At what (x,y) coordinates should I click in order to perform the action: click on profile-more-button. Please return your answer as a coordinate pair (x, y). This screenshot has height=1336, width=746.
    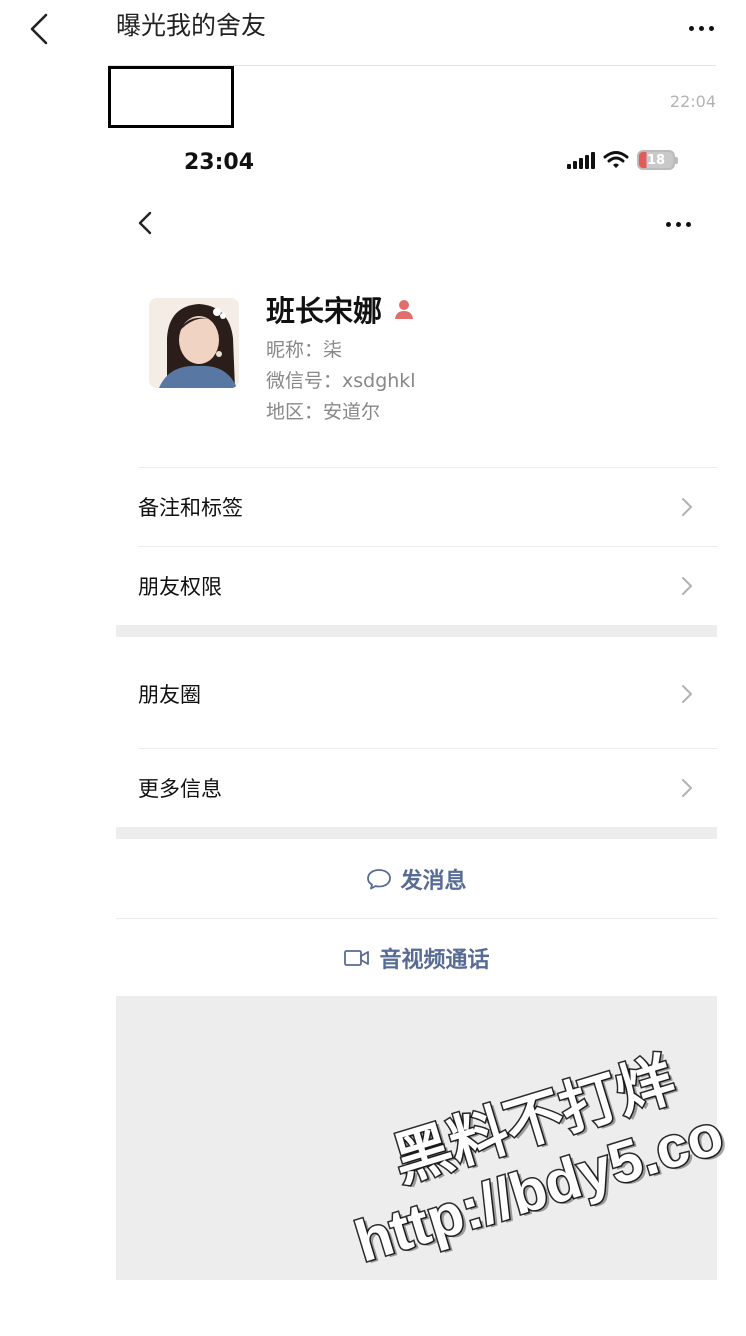
    Looking at the image, I should click on (678, 224).